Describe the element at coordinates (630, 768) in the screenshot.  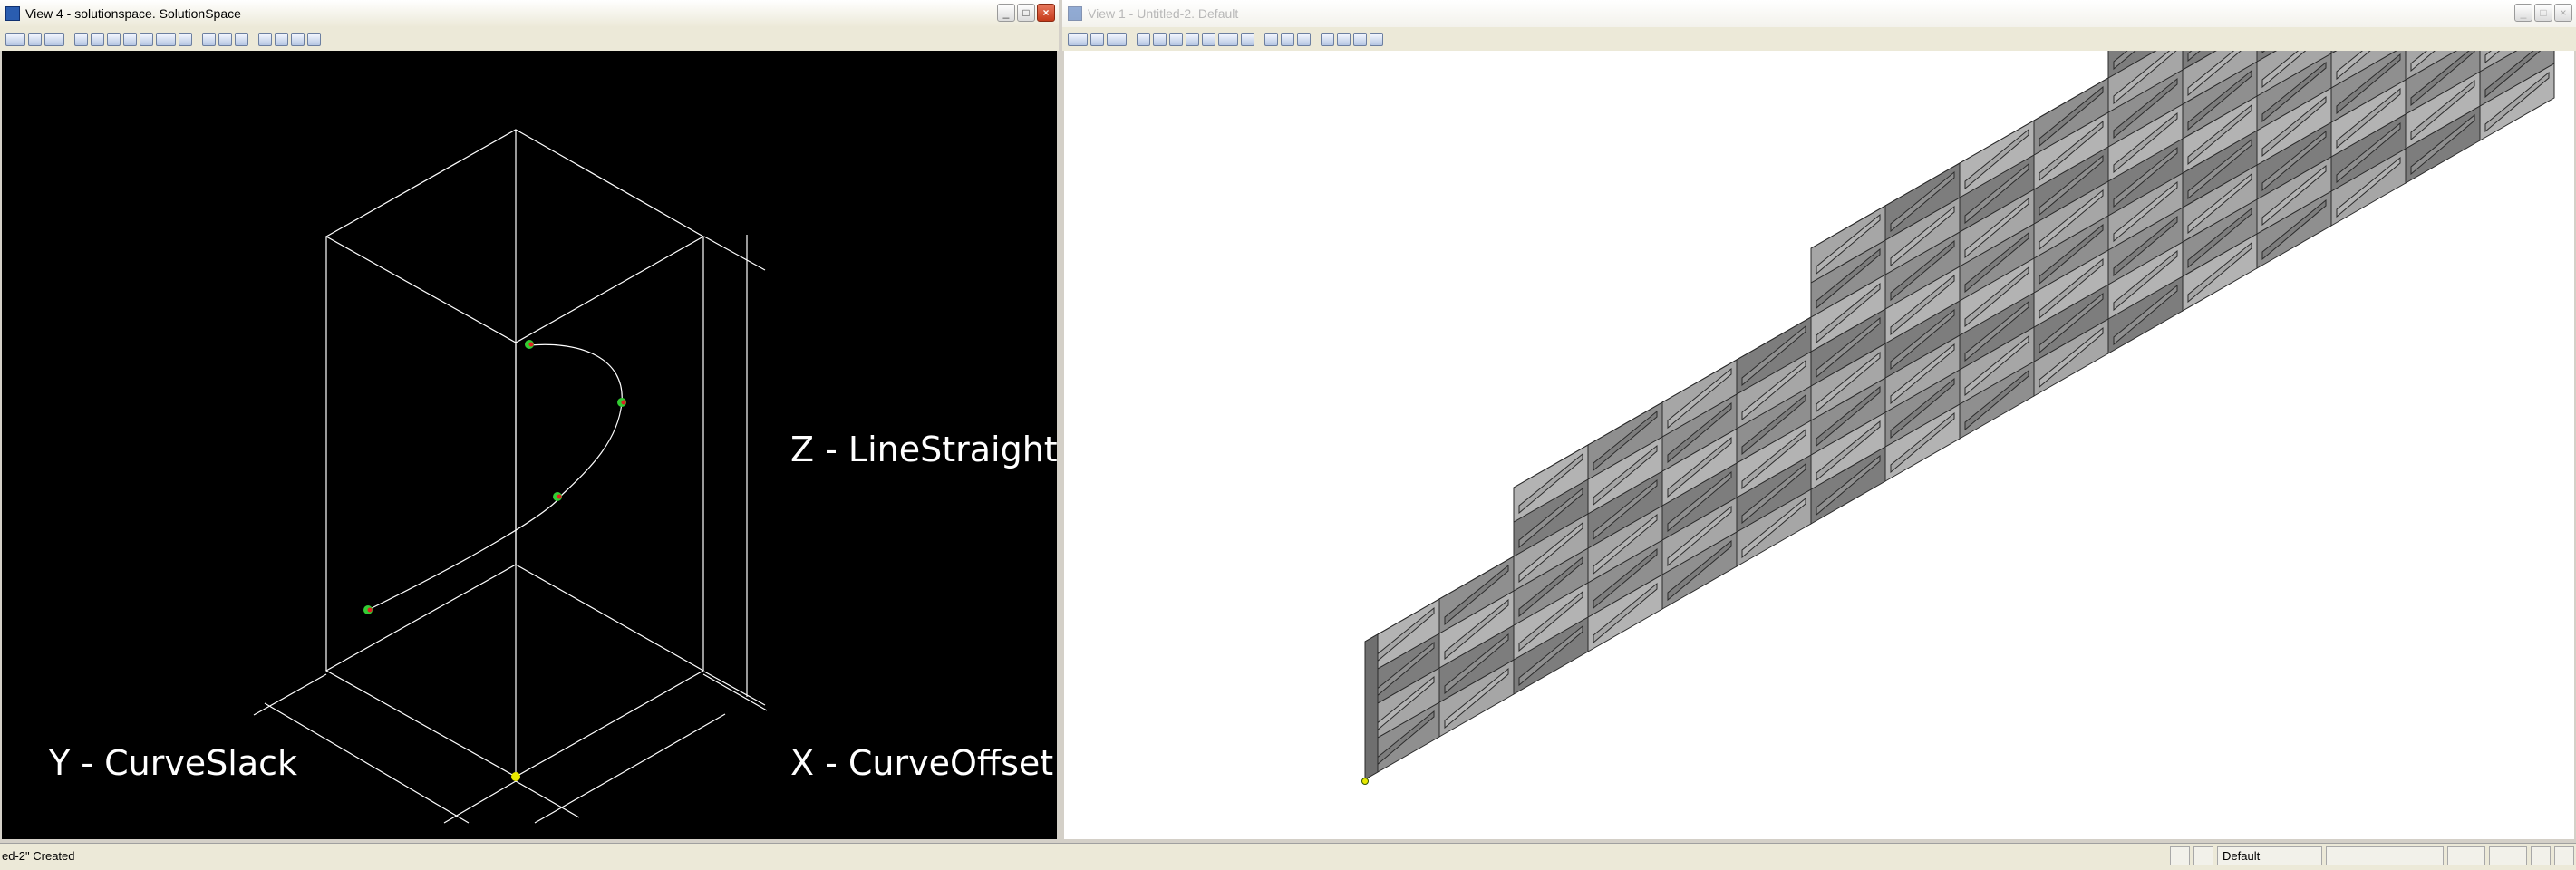
I see `x-dimension-line` at that location.